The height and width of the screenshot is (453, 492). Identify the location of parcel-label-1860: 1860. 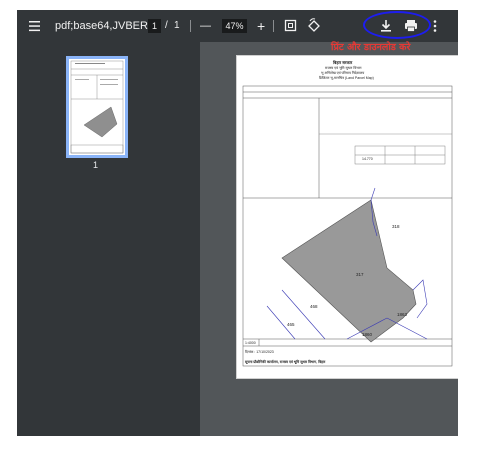
(367, 334).